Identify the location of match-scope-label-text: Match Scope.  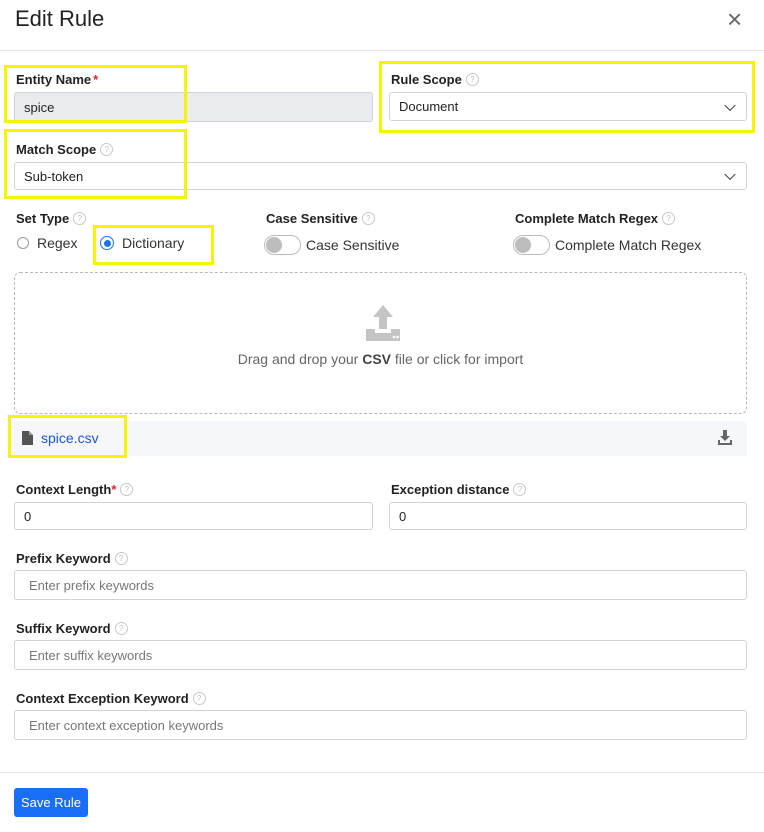
(56, 149).